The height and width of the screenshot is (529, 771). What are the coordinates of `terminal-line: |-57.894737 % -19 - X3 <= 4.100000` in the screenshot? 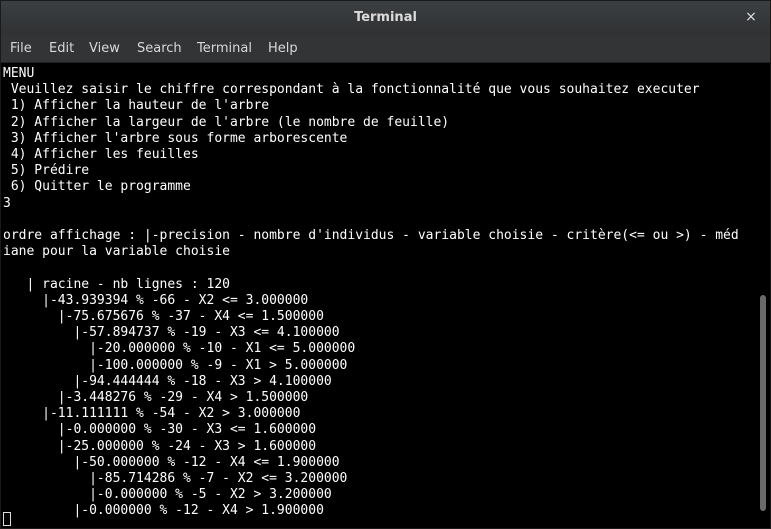 It's located at (171, 333).